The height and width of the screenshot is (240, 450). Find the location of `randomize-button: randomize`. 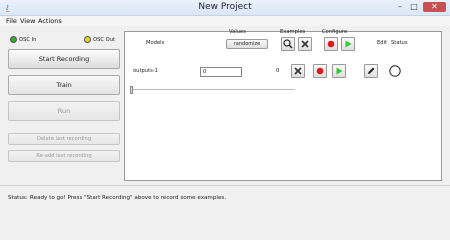

randomize-button: randomize is located at coordinates (247, 44).